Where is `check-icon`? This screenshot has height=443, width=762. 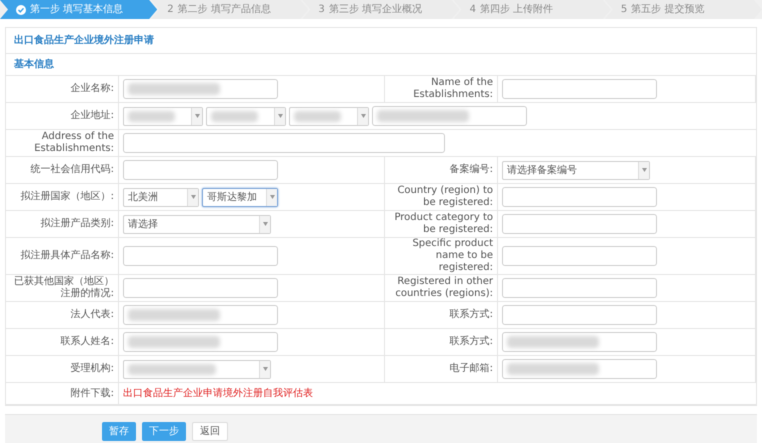 check-icon is located at coordinates (21, 9).